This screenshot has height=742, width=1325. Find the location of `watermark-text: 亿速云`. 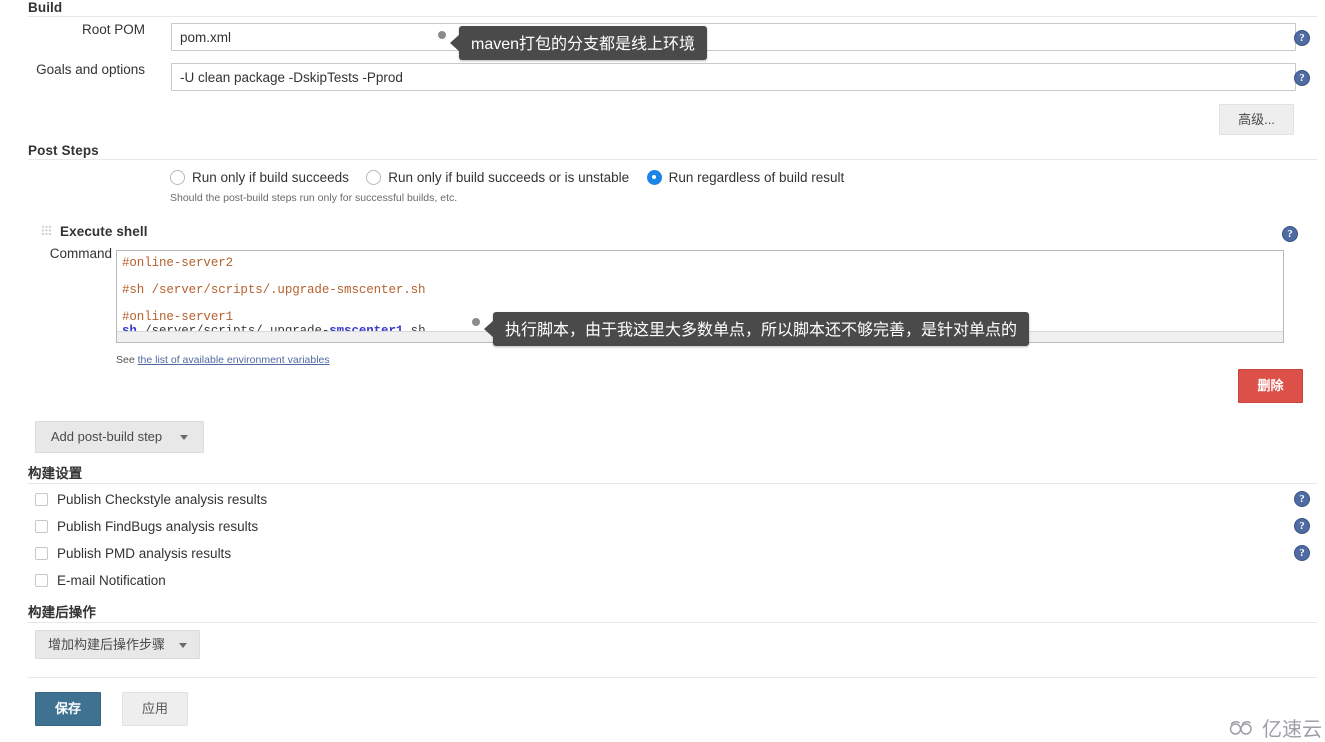

watermark-text: 亿速云 is located at coordinates (1292, 730).